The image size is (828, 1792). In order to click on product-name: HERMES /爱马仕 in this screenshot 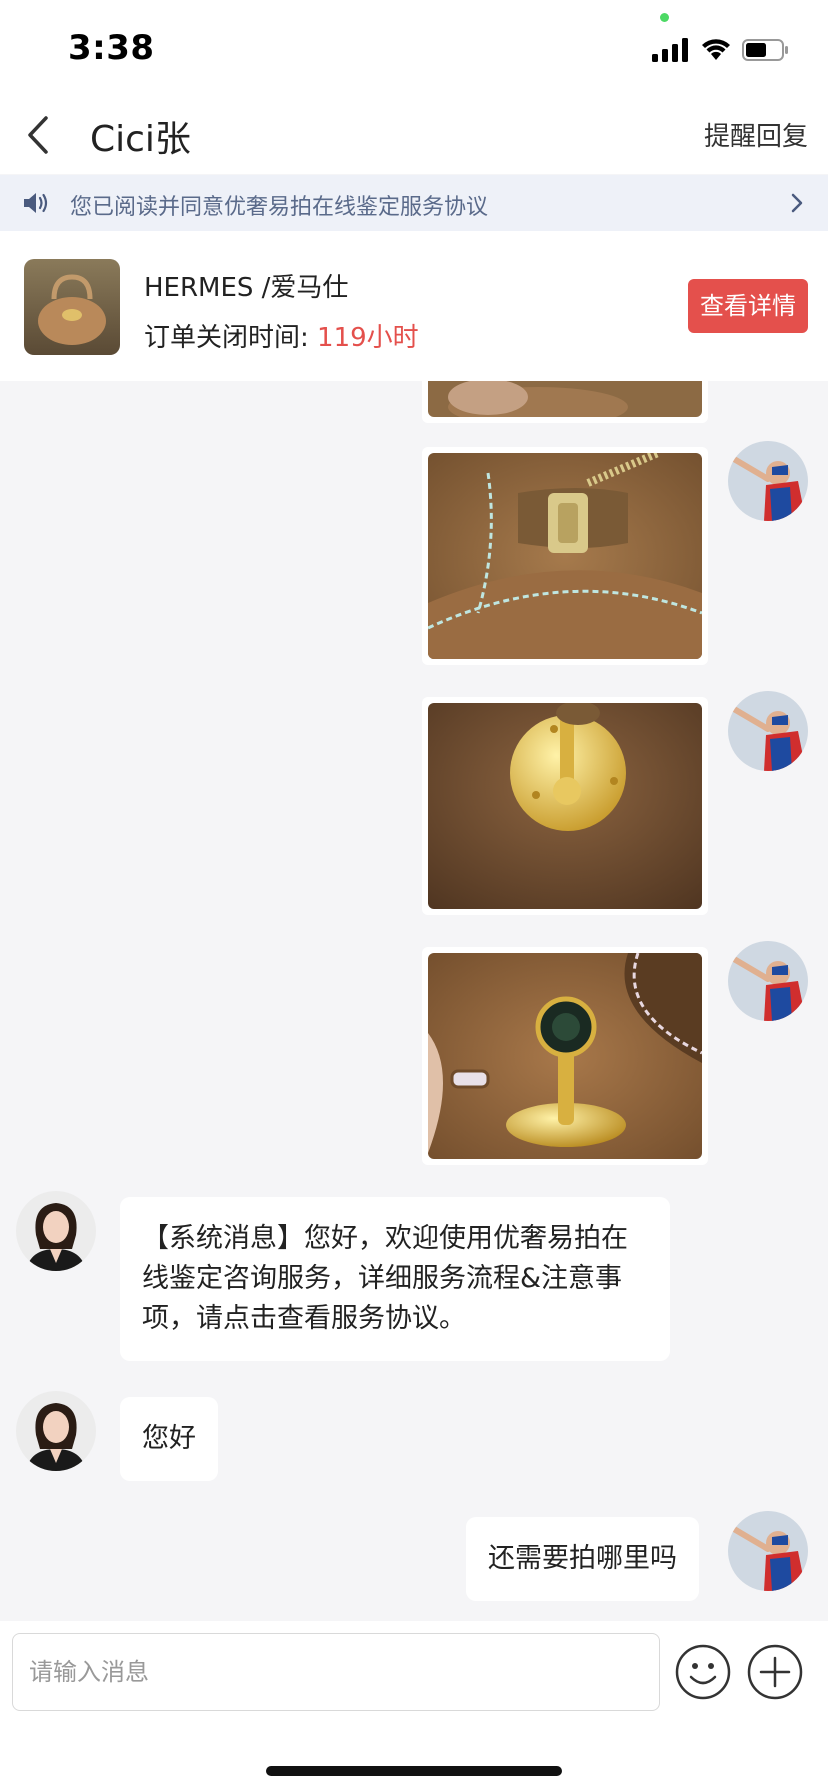, I will do `click(246, 288)`.